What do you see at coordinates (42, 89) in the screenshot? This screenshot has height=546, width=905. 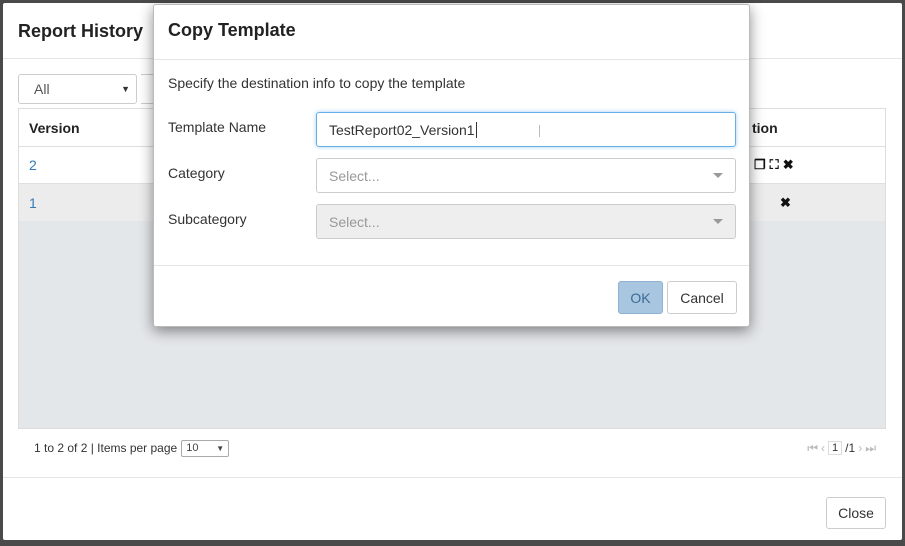 I see `filter-select-value: All` at bounding box center [42, 89].